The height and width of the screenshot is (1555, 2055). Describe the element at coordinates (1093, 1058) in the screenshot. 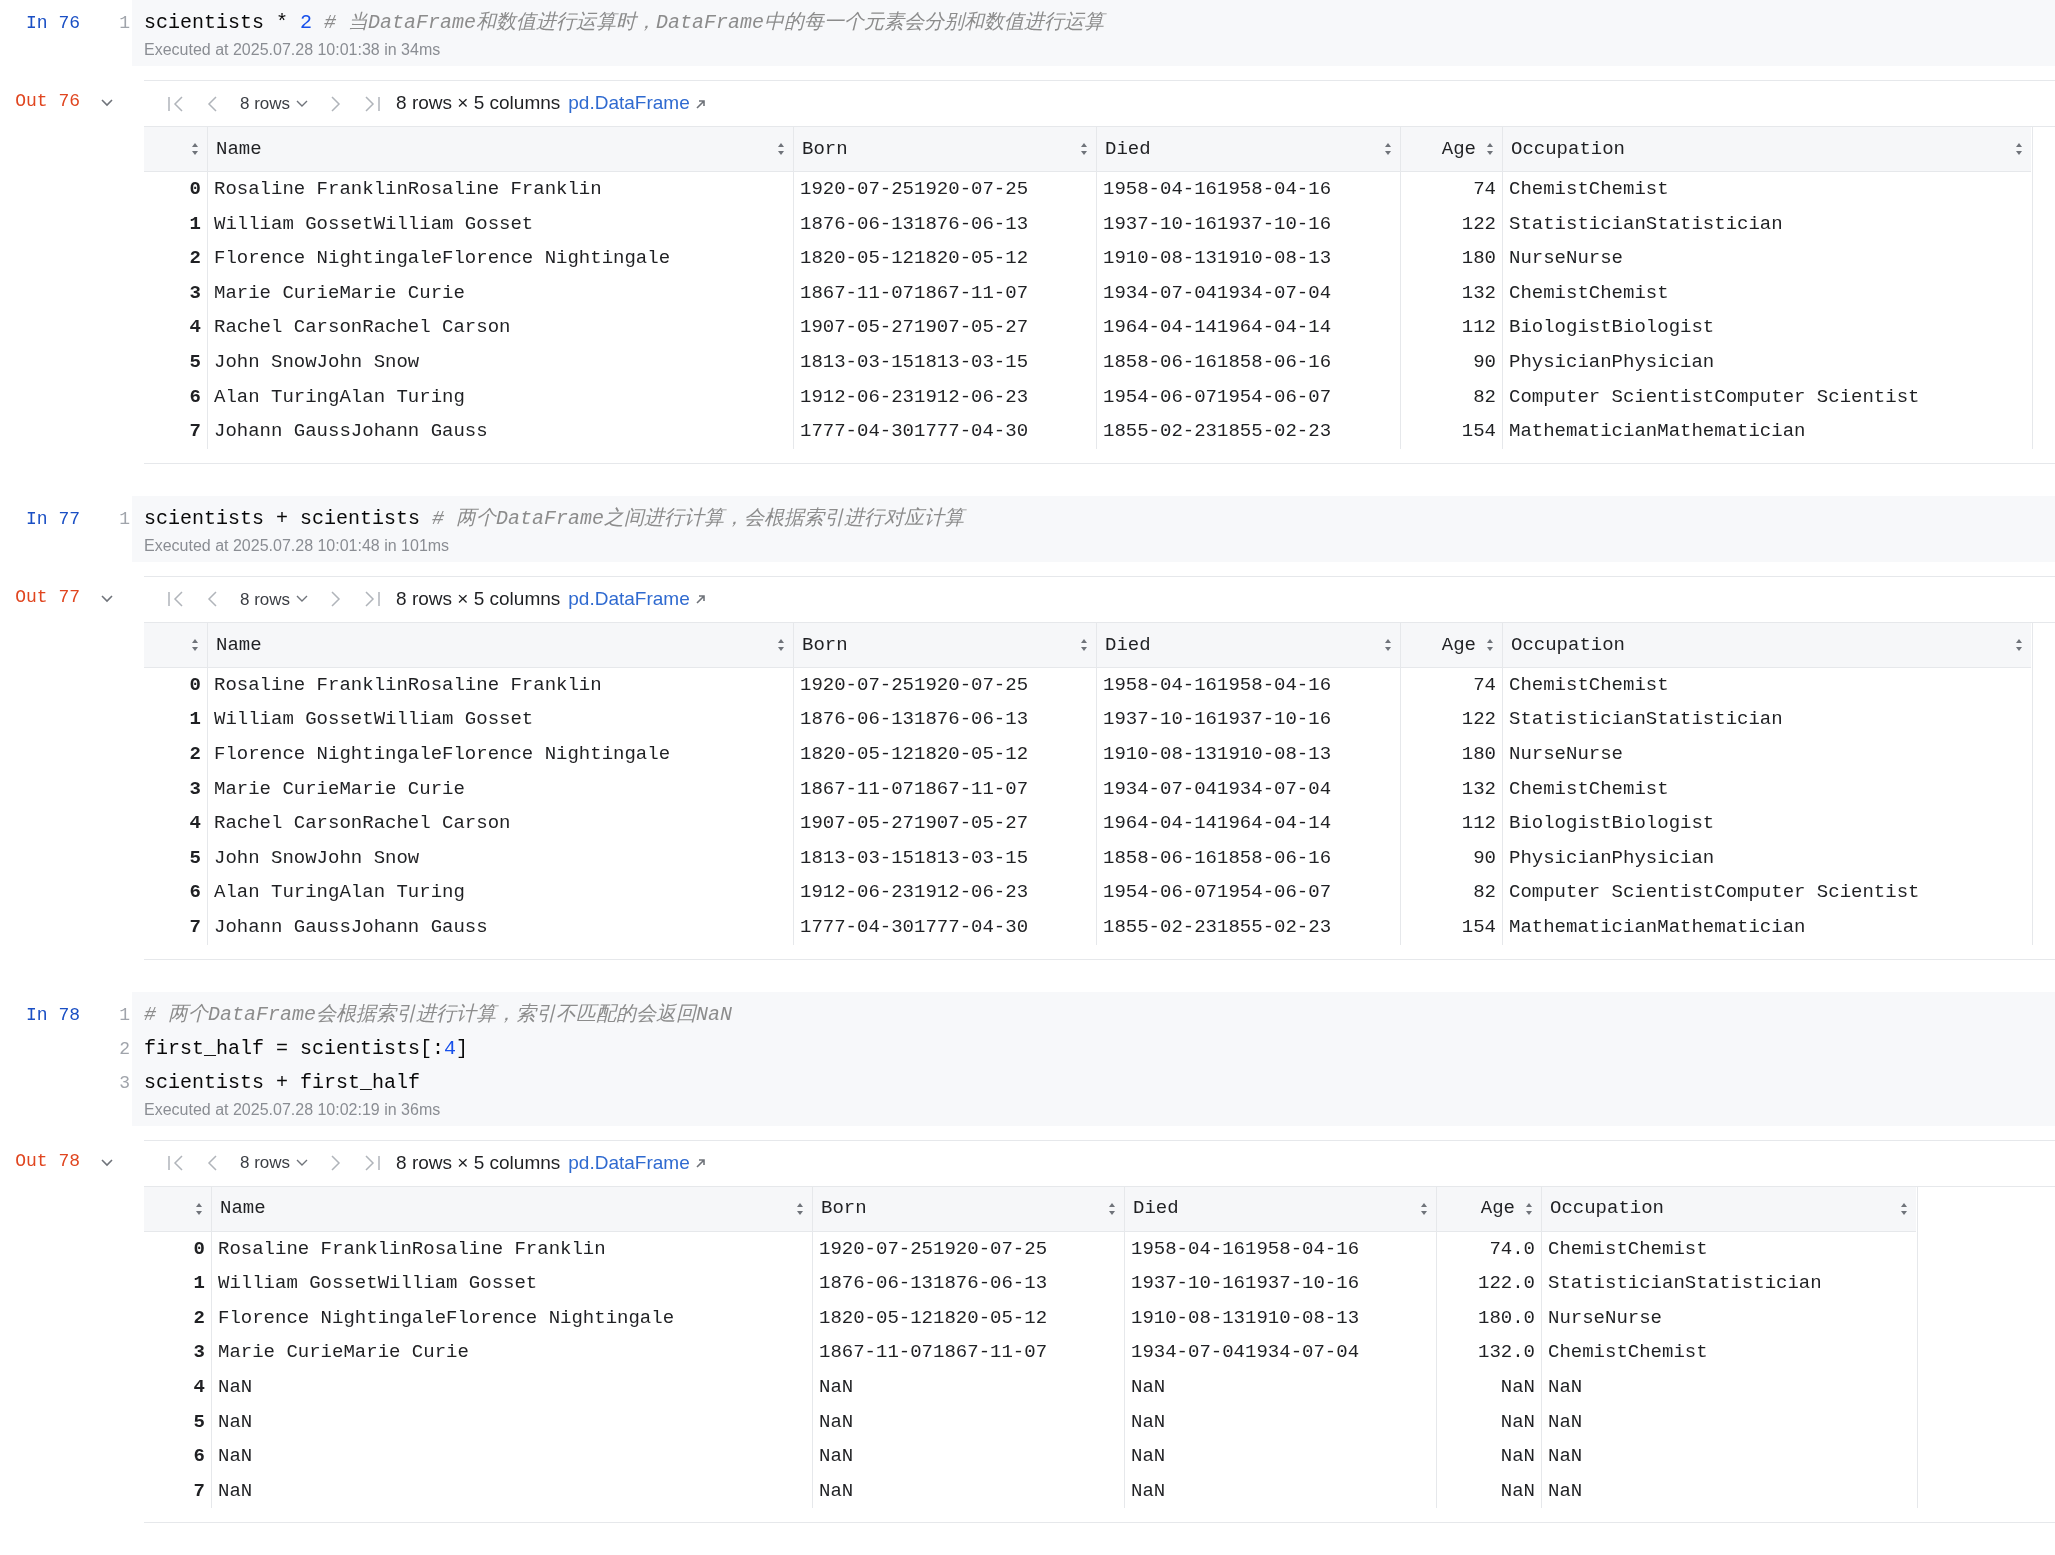

I see `code-cell: # 两个DataFrame会根据索引进行计算，索引不匹配的会返回NaN first_half = scientists[:4] scientists + first_half Executed at 2025.07.28 10:02:19 in 36ms` at that location.